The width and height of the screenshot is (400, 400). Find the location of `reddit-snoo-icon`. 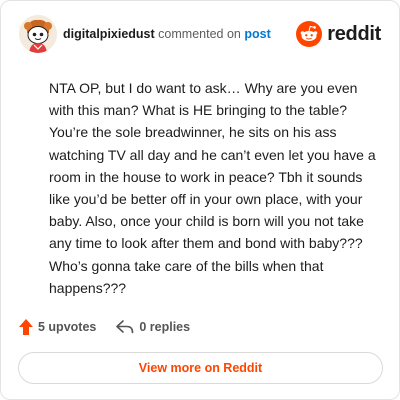

reddit-snoo-icon is located at coordinates (309, 34).